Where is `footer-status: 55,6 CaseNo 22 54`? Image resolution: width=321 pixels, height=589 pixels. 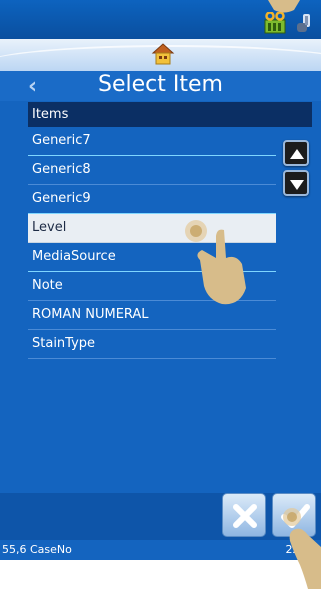 footer-status: 55,6 CaseNo 22 54 is located at coordinates (160, 550).